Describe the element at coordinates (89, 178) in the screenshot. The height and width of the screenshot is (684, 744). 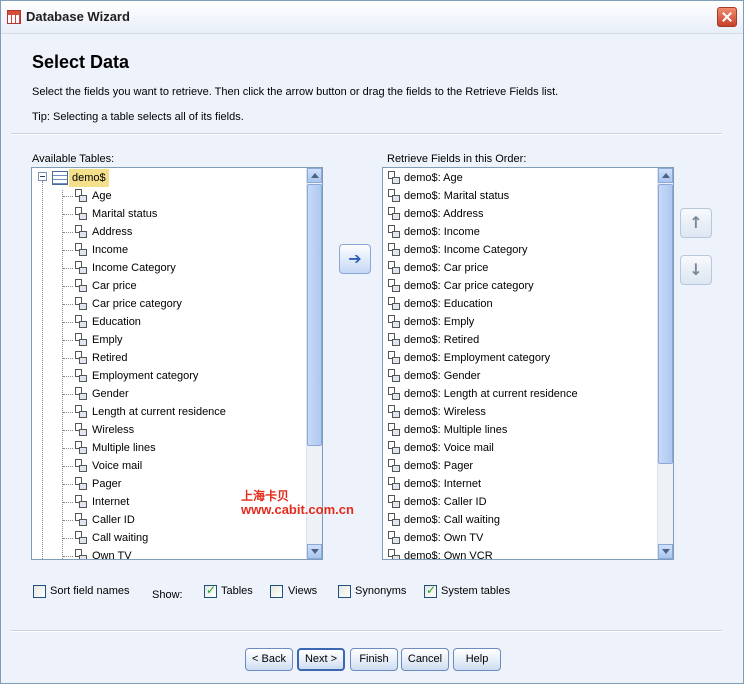
I see `table-name: demo$` at that location.